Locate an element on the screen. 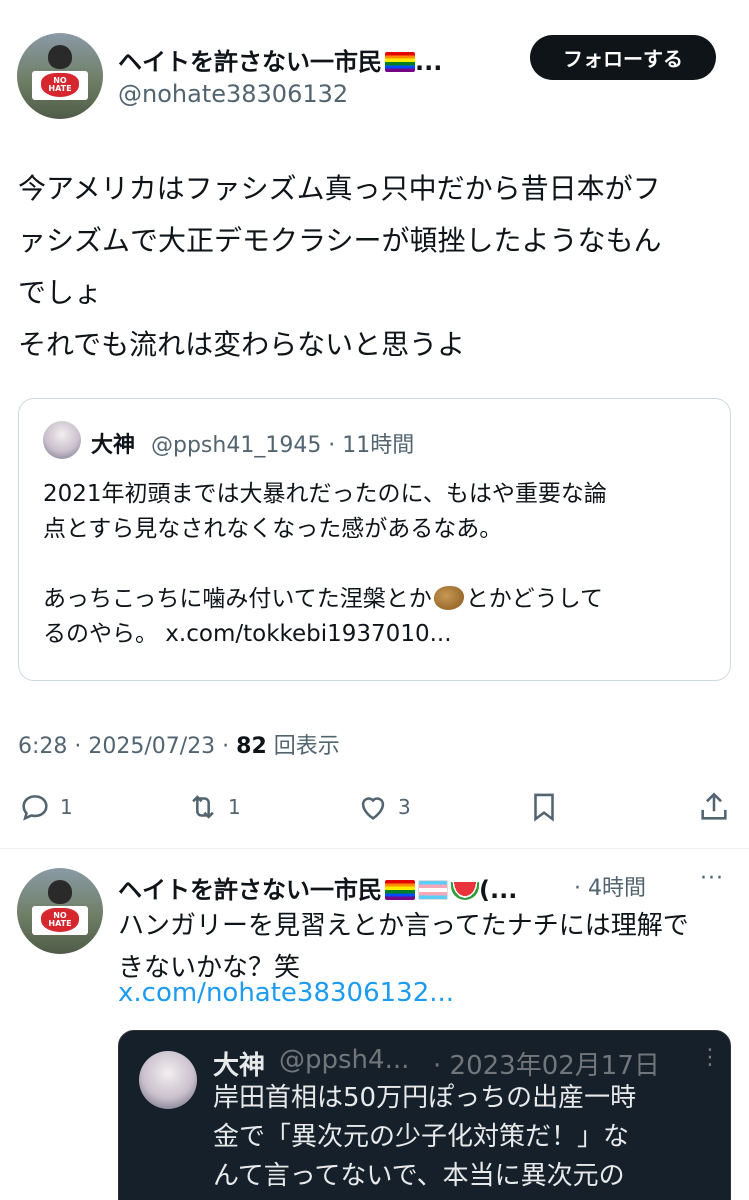  more-vertical-icon: ⋮ is located at coordinates (710, 1057).